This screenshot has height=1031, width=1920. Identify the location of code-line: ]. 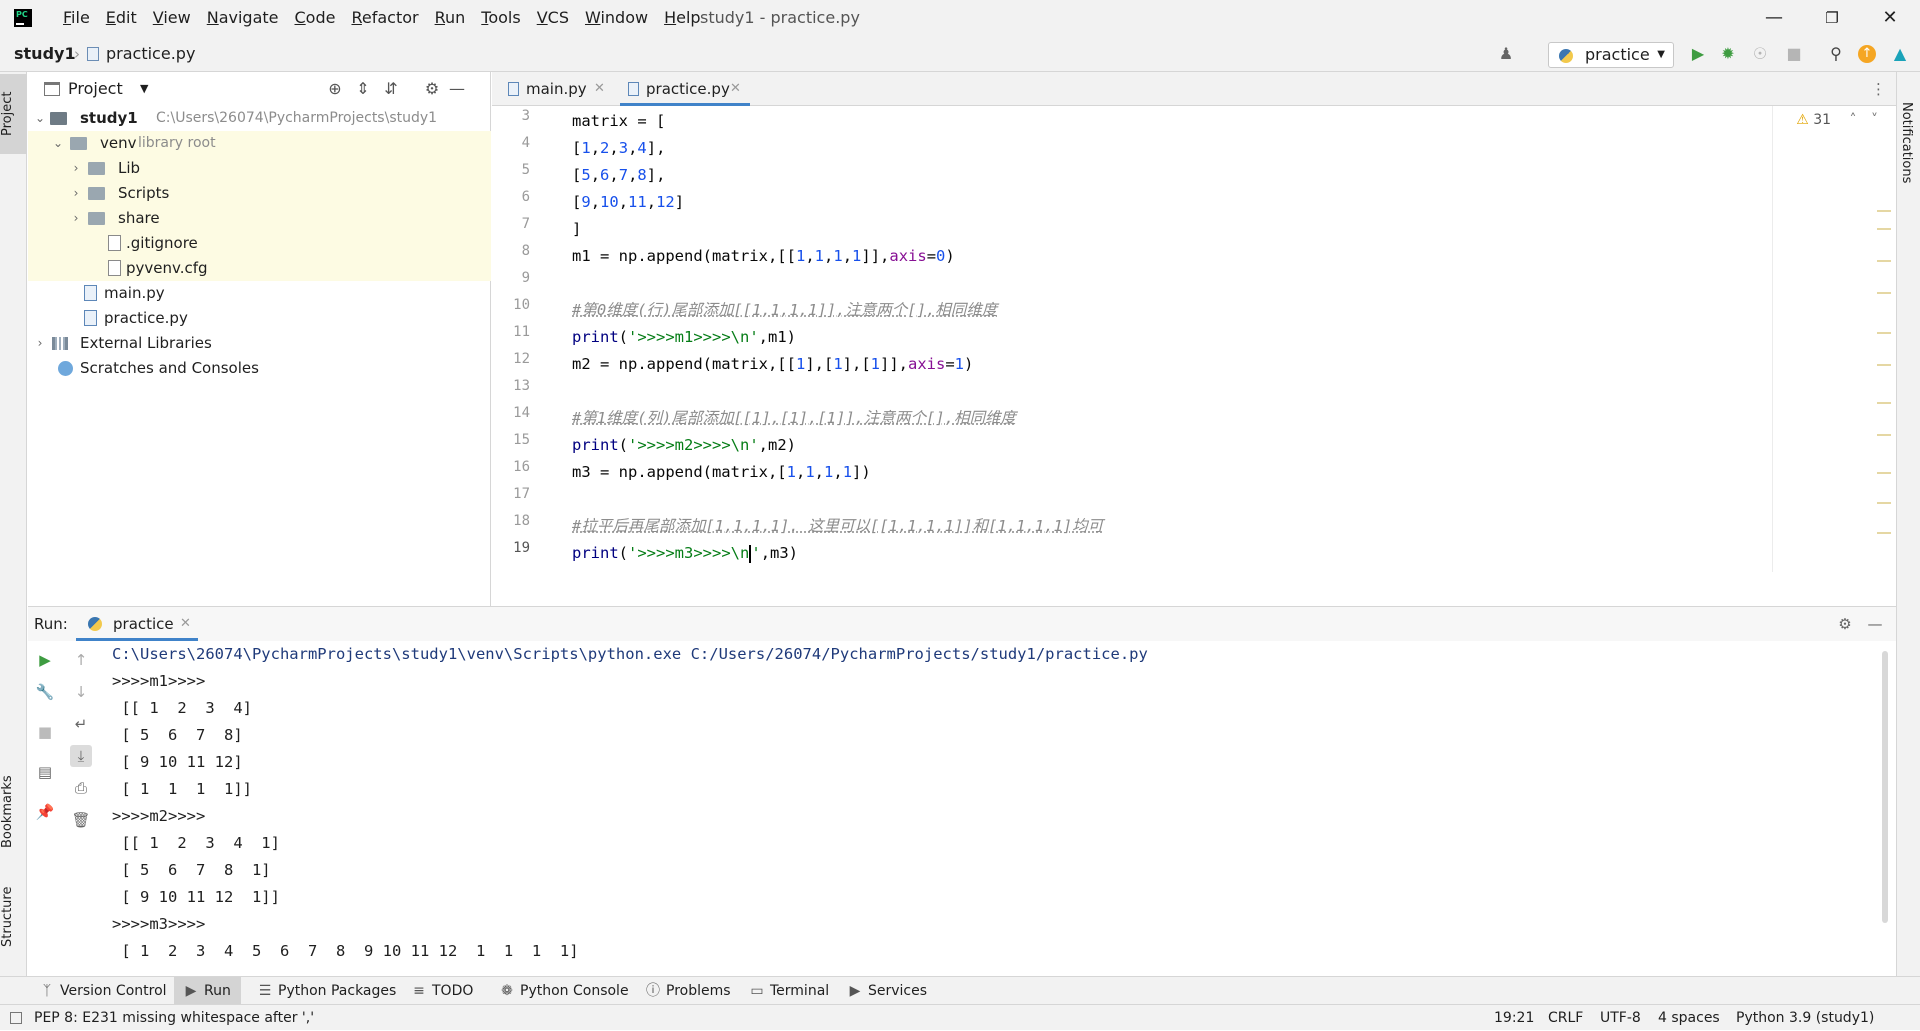
(576, 229).